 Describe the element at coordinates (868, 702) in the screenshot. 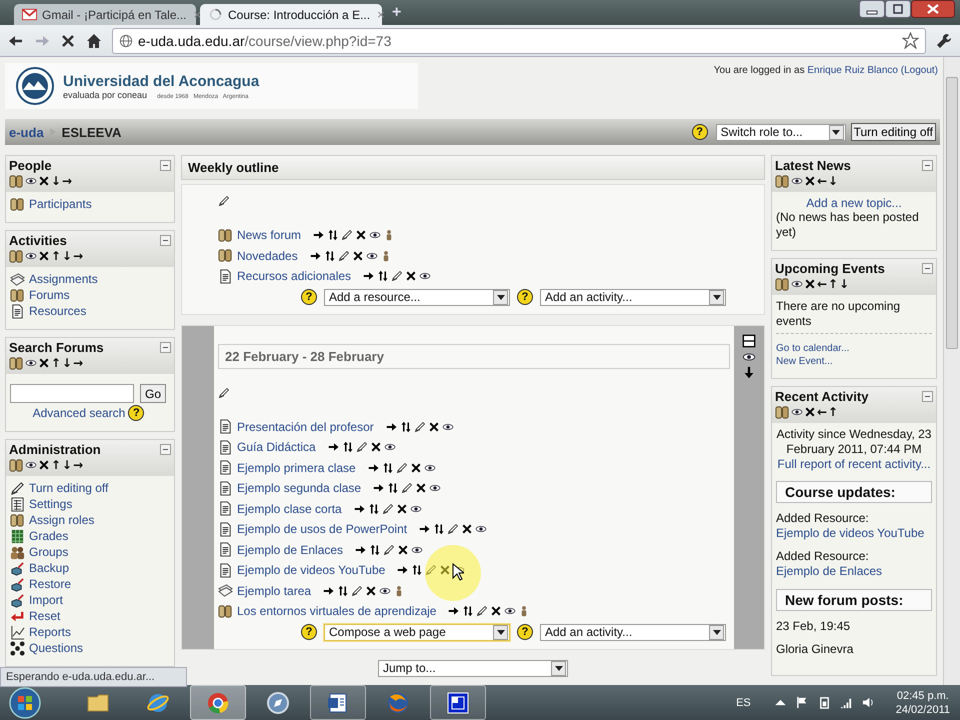

I see `speaker-icon` at that location.